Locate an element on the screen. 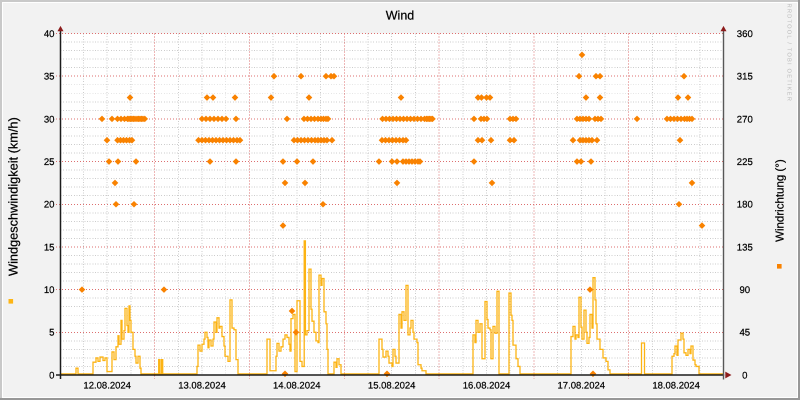 This screenshot has width=800, height=405. svg-text: Wind is located at coordinates (400, 15).